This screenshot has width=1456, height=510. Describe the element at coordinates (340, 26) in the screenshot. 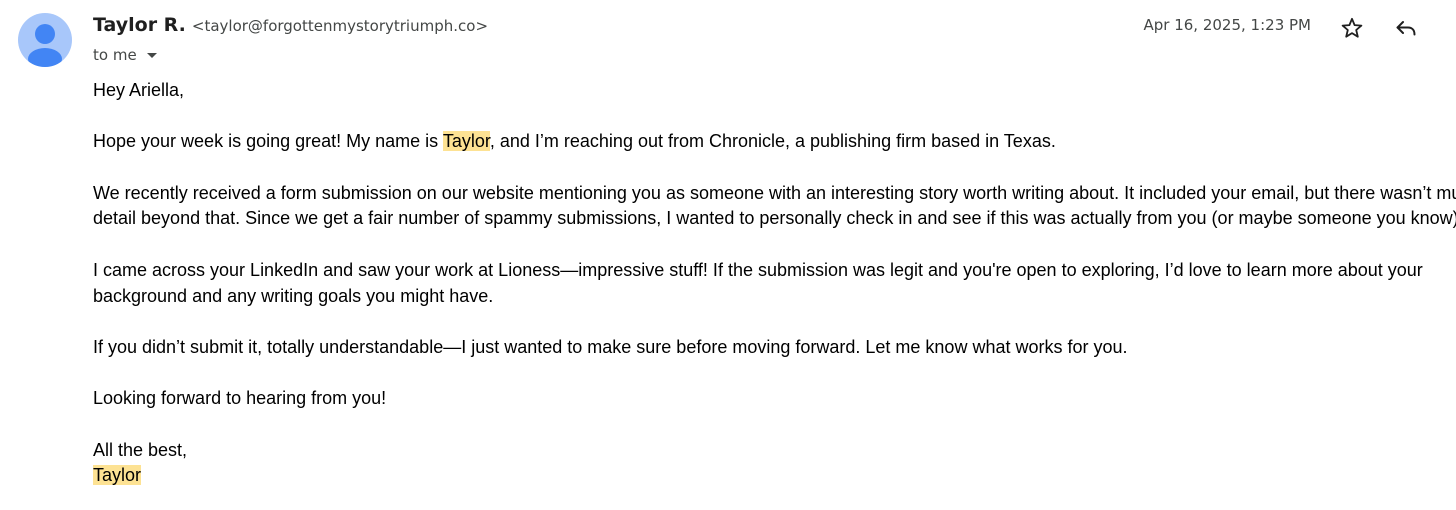

I see `sender-email: <taylor@forgottenmystorytriumph.co>` at that location.